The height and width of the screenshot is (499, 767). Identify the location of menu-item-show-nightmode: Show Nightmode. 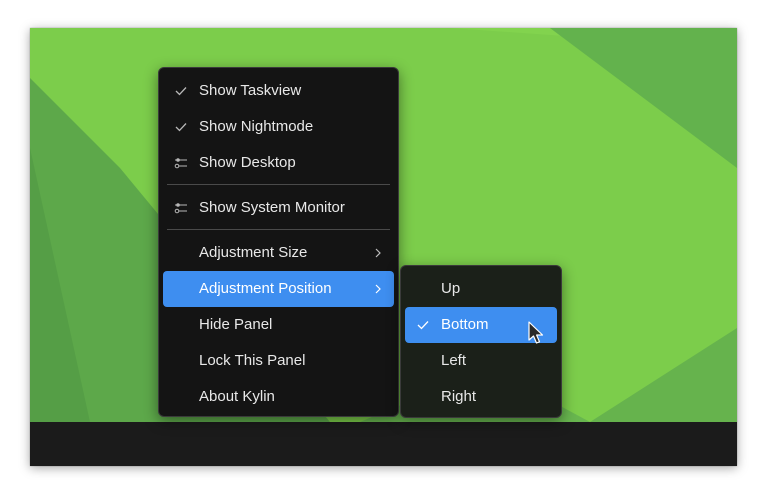
(278, 127).